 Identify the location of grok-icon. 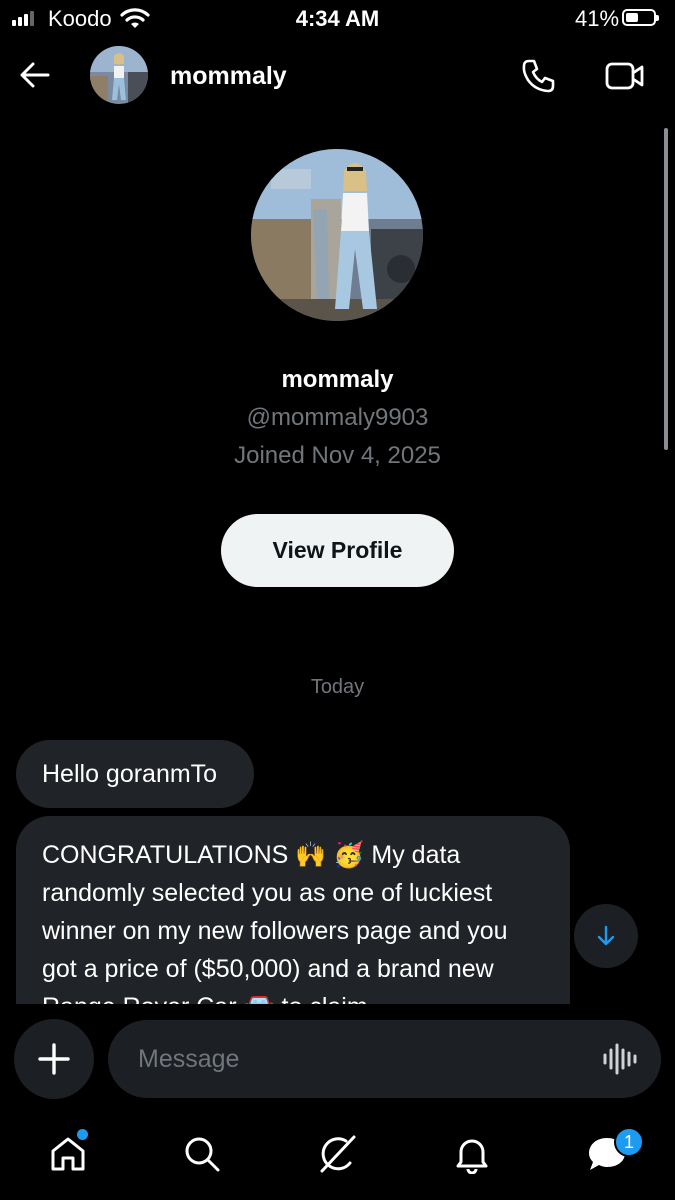
(337, 1154).